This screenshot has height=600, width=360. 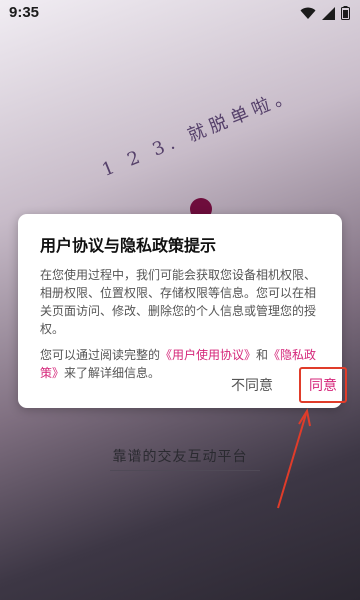 I want to click on tagline-underline, so click(x=185, y=470).